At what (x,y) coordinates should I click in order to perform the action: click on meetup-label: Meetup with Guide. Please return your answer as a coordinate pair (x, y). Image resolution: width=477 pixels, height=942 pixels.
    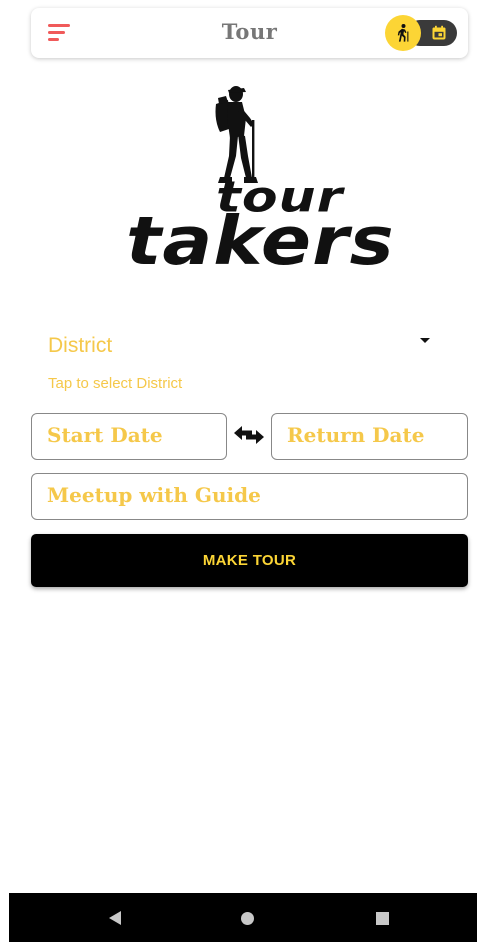
    Looking at the image, I should click on (154, 495).